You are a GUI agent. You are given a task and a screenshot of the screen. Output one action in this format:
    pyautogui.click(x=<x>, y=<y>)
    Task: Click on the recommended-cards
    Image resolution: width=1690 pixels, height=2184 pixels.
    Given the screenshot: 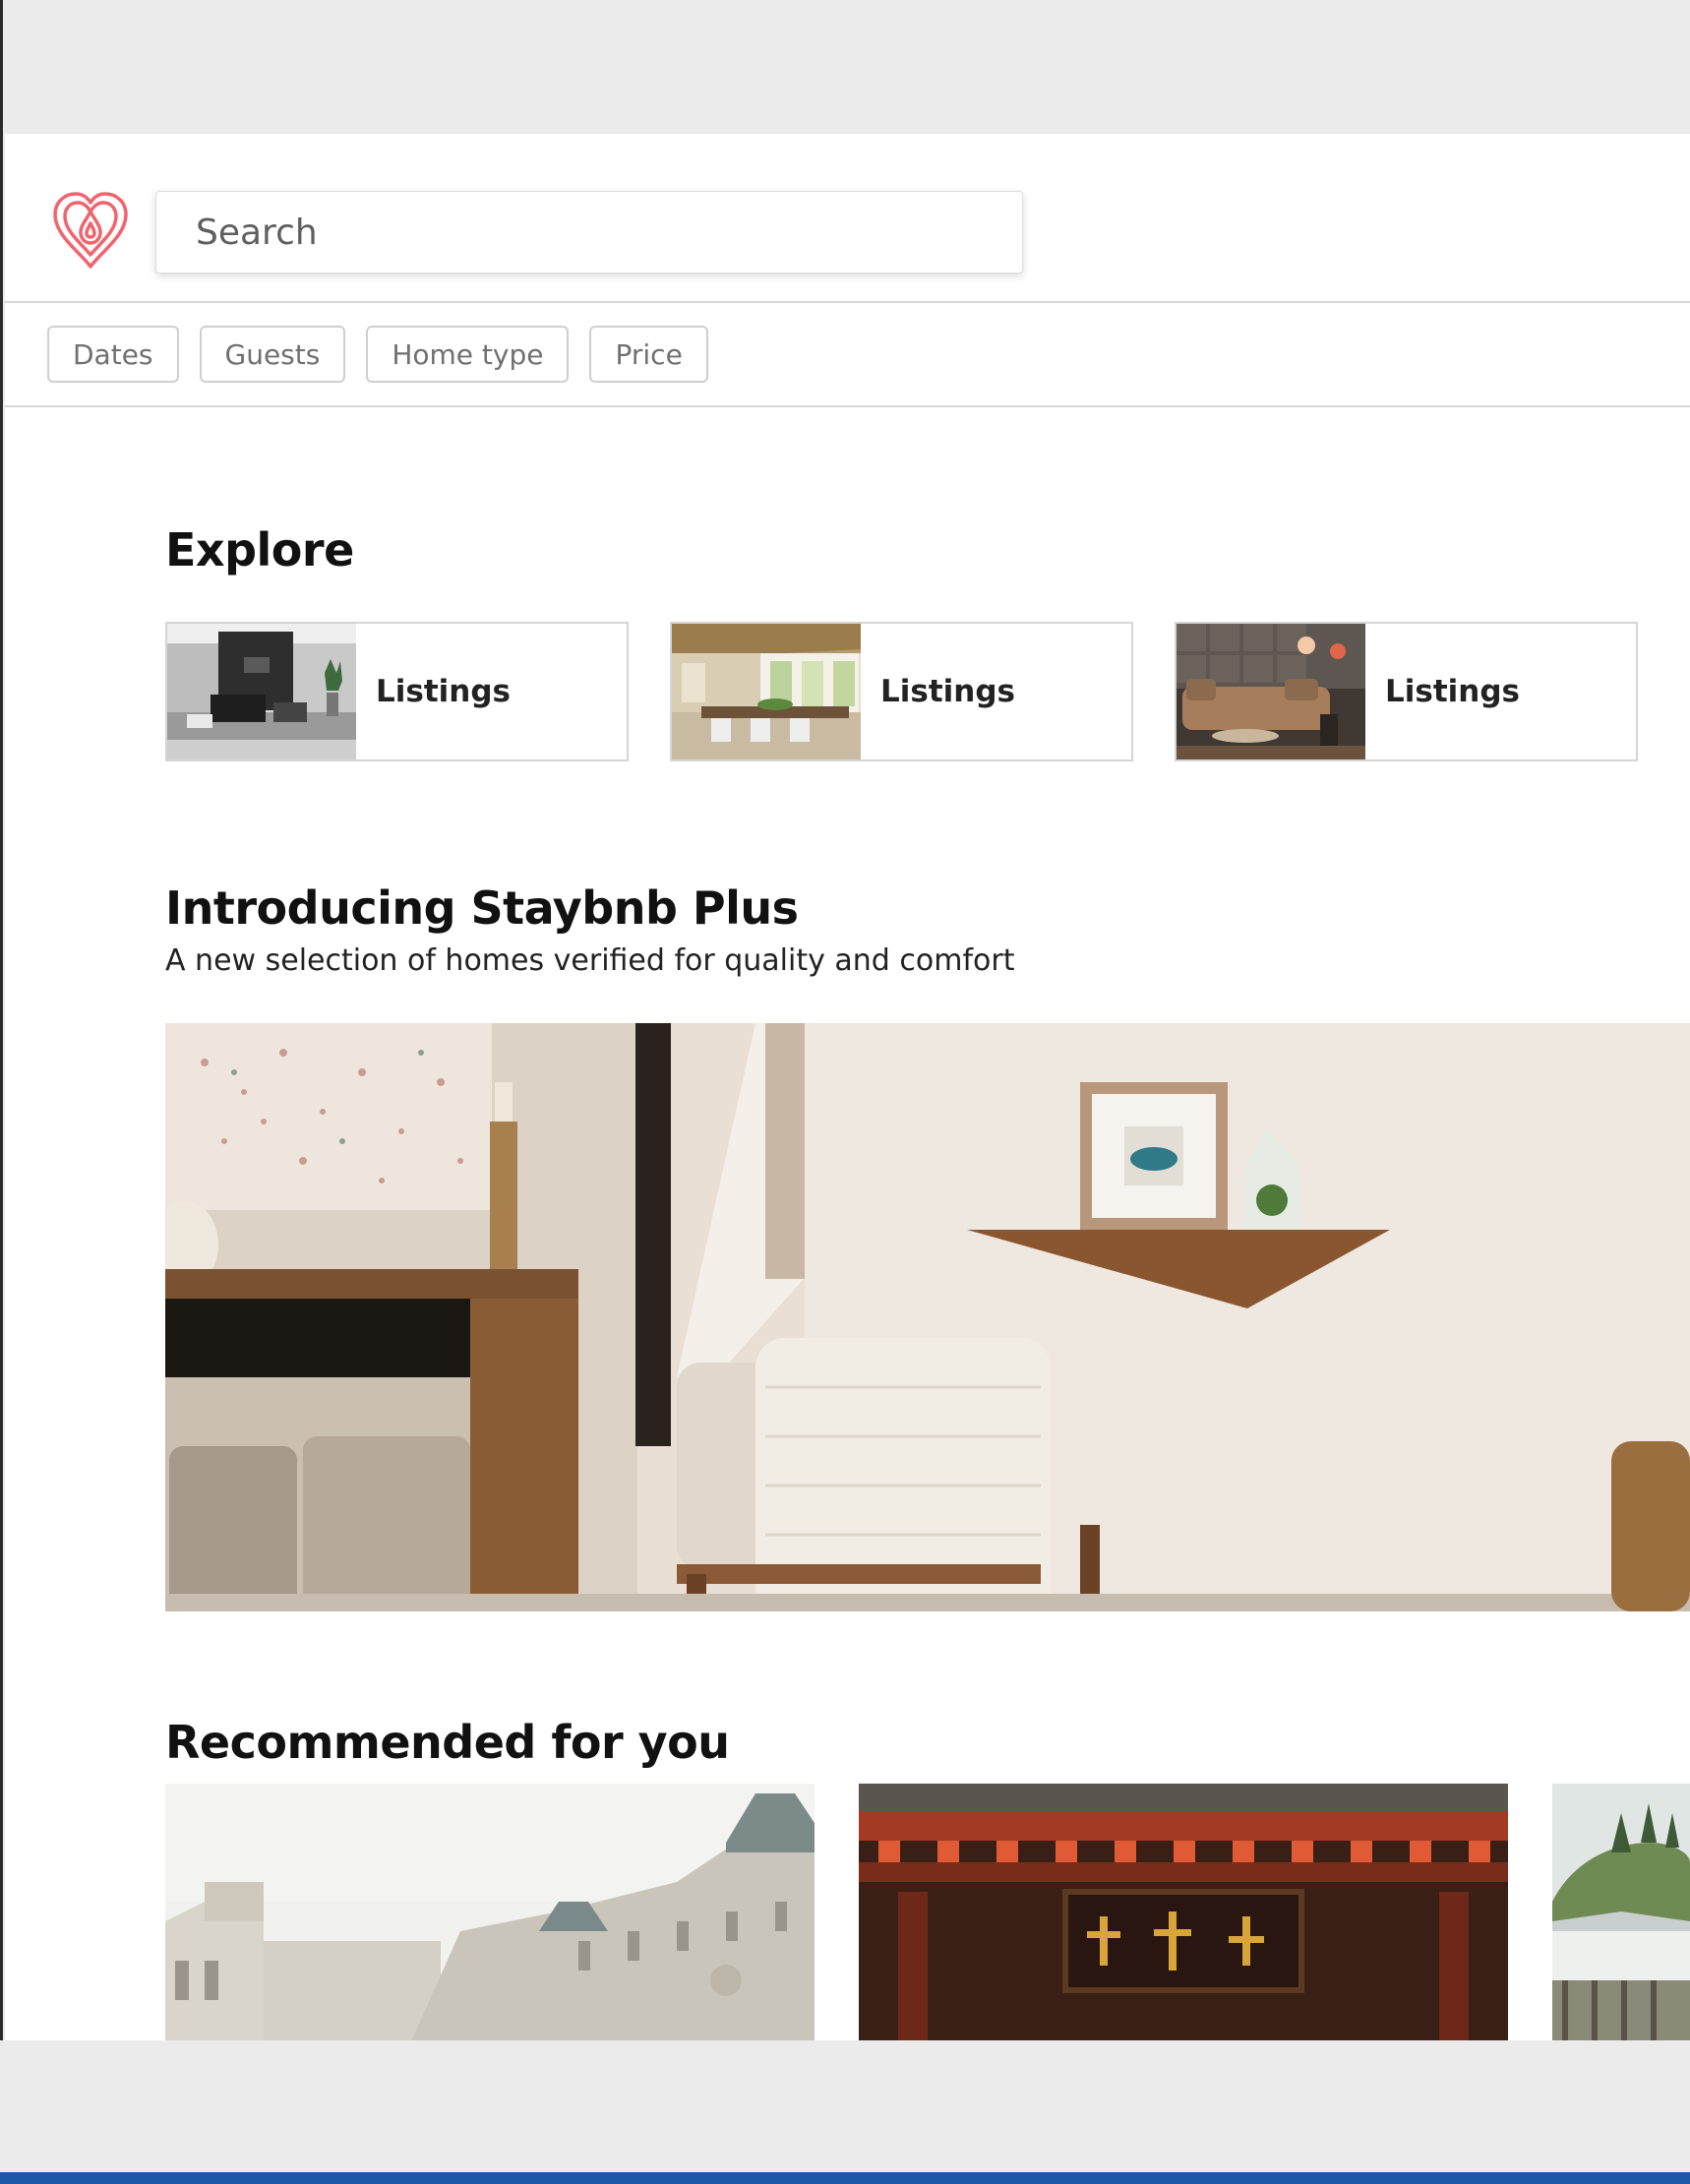 What is the action you would take?
    pyautogui.click(x=927, y=1912)
    